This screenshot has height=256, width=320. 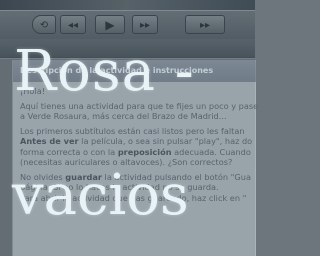 I want to click on fast-forward-icon: ▸▸, so click(x=145, y=24).